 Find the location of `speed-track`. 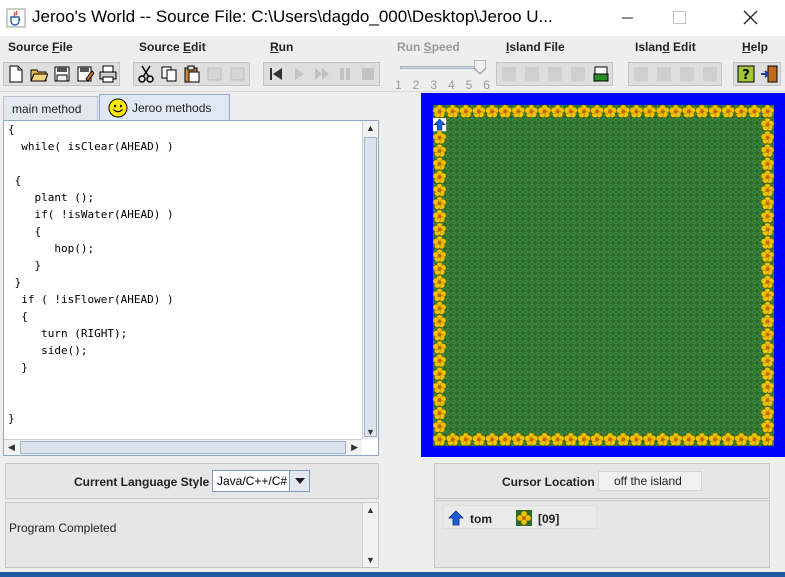

speed-track is located at coordinates (440, 67).